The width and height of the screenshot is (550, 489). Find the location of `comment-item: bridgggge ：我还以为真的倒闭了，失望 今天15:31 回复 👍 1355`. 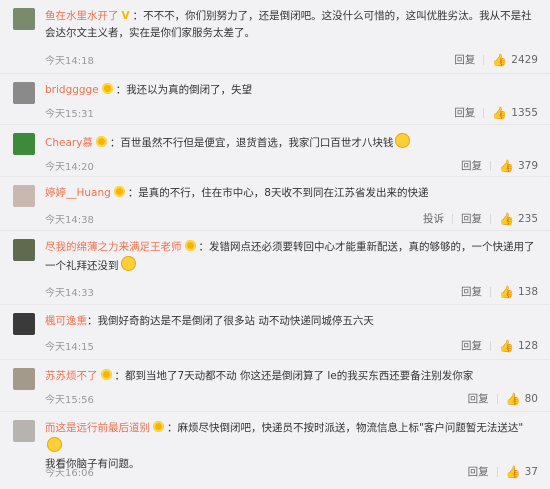

comment-item: bridgggge ：我还以为真的倒闭了，失望 今天15:31 回复 👍 1355 is located at coordinates (275, 99).